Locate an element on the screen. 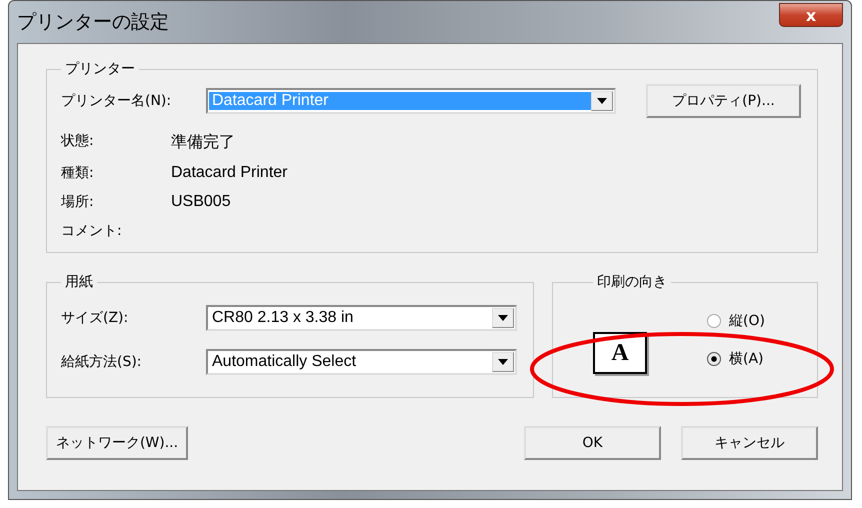 This screenshot has height=508, width=862. info-label: 場所: is located at coordinates (78, 202).